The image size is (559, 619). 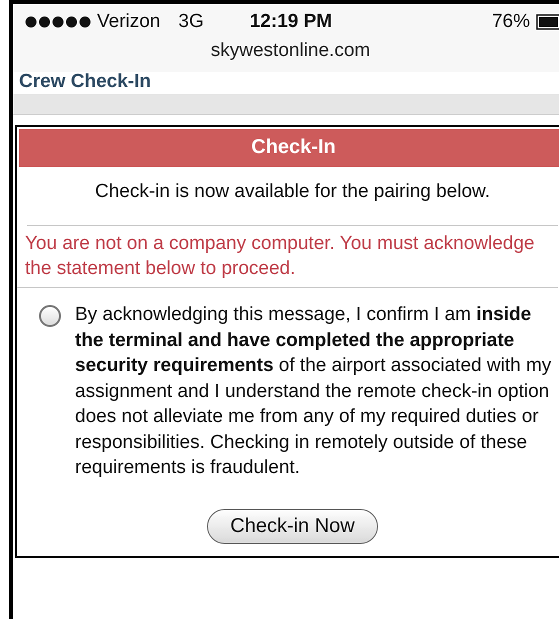 I want to click on clock-time: 12:19 PM, so click(x=291, y=22).